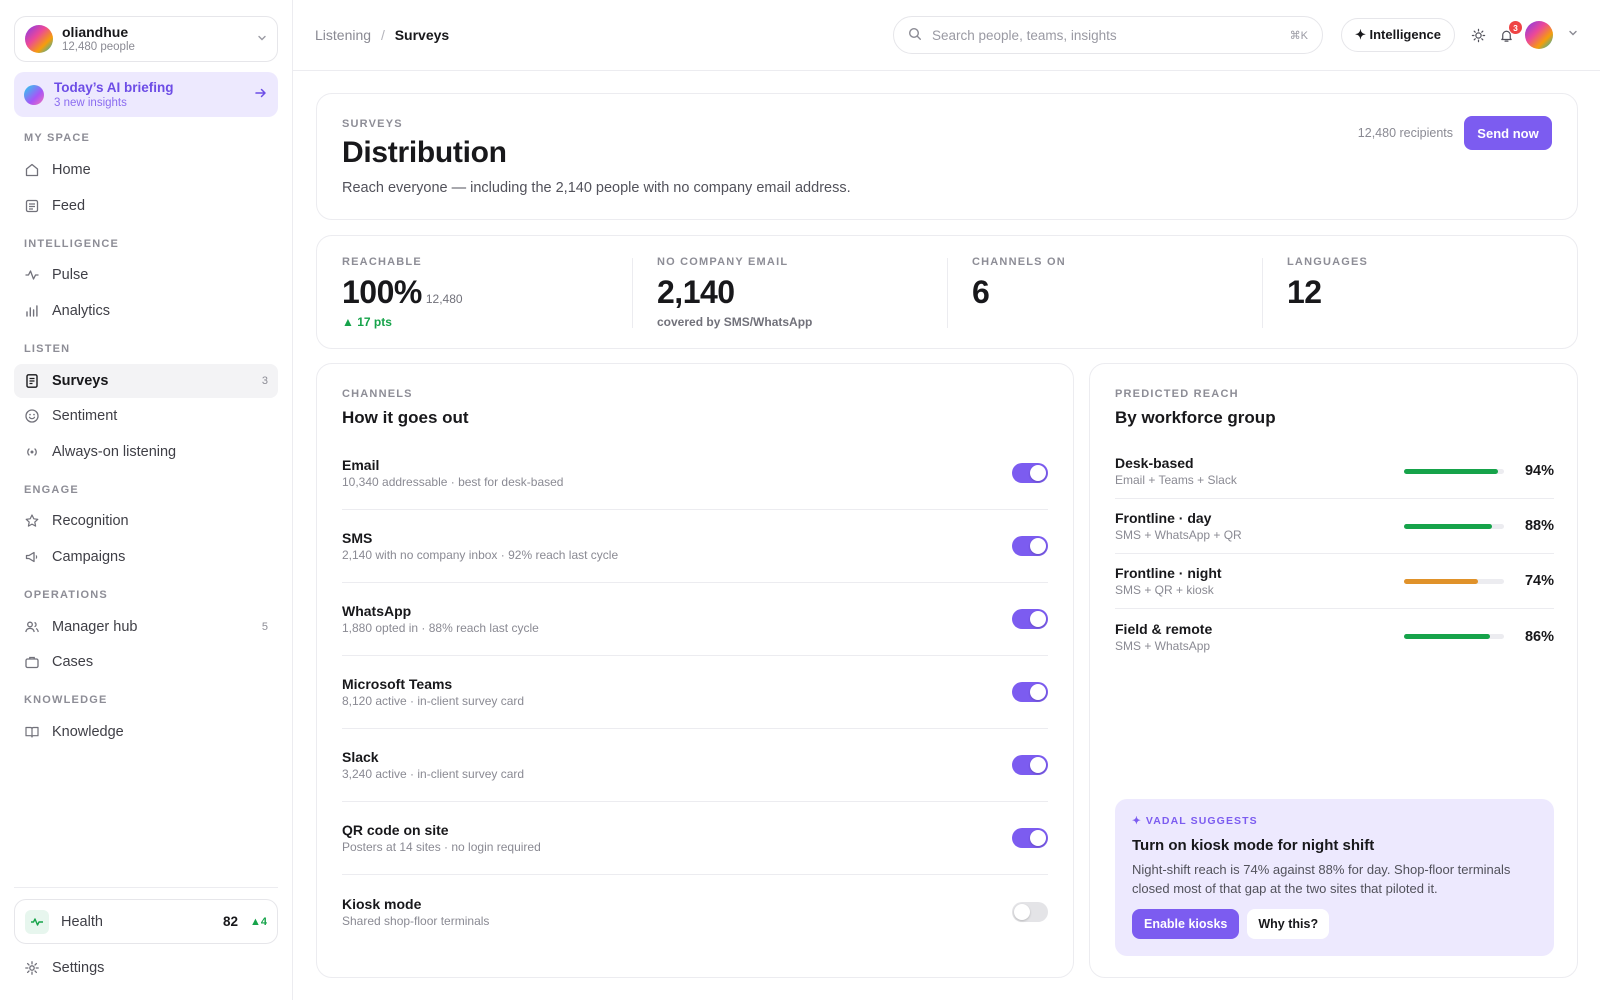 Image resolution: width=1600 pixels, height=1000 pixels. What do you see at coordinates (66, 595) in the screenshot?
I see `section-operations: OPERATIONS` at bounding box center [66, 595].